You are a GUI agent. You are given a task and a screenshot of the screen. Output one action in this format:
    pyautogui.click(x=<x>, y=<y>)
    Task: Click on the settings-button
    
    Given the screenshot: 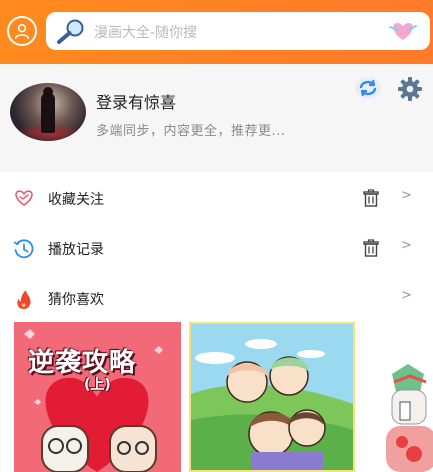 What is the action you would take?
    pyautogui.click(x=410, y=91)
    